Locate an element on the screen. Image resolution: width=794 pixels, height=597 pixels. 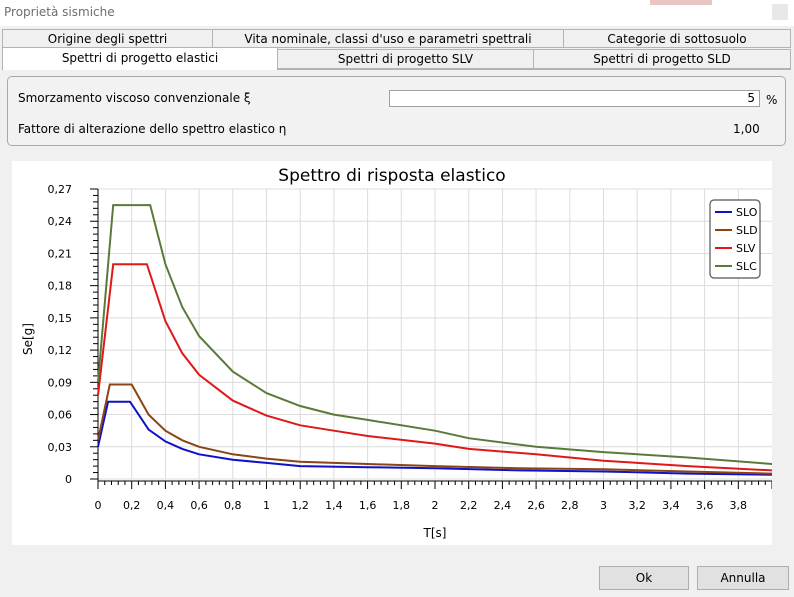
x-tick-label: 2,6 is located at coordinates (536, 505).